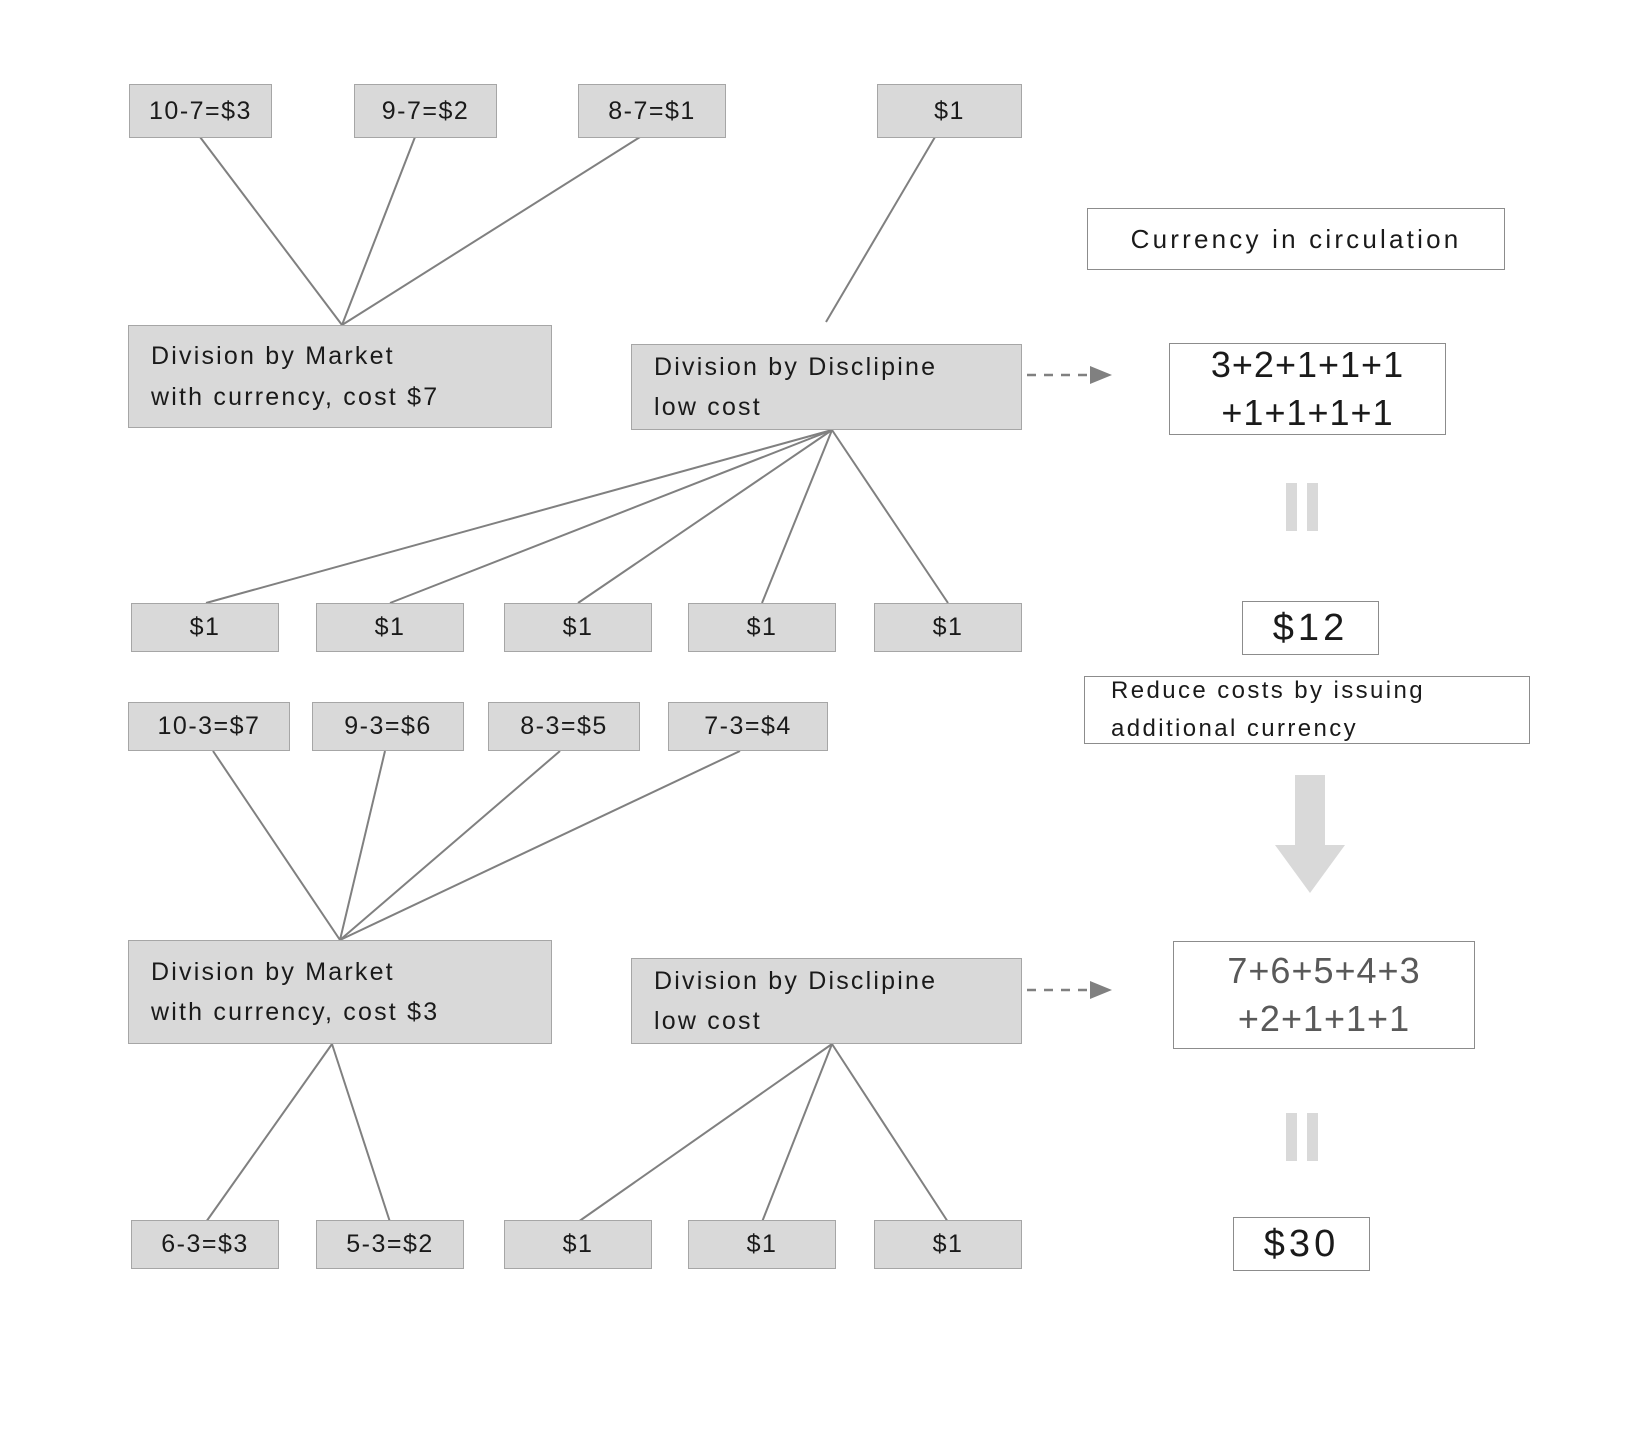 The image size is (1650, 1446). I want to click on node-top-2: 9-7=$2, so click(425, 111).